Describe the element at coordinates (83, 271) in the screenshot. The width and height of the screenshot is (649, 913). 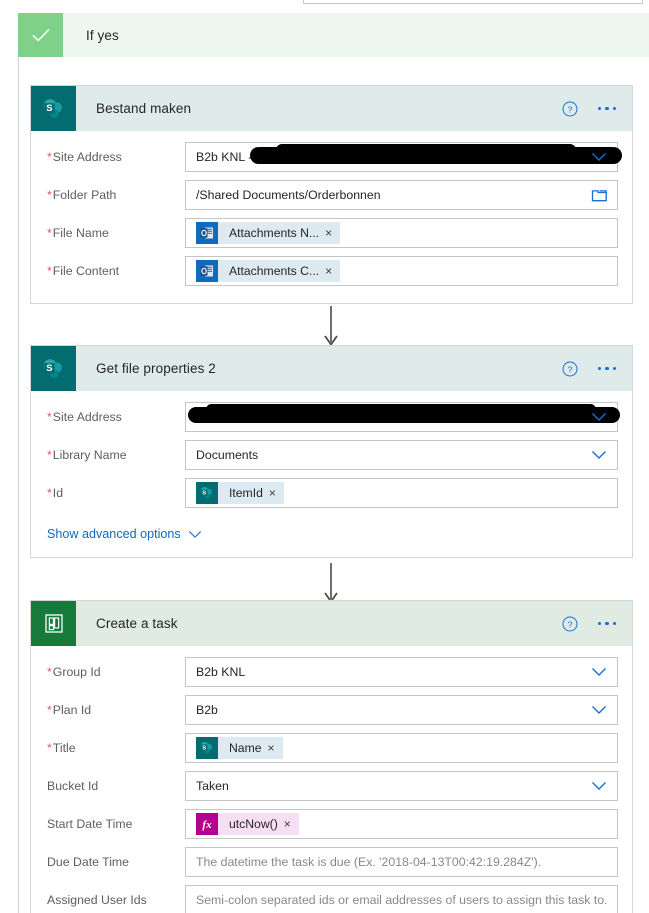
I see `field-label: *File Content` at that location.